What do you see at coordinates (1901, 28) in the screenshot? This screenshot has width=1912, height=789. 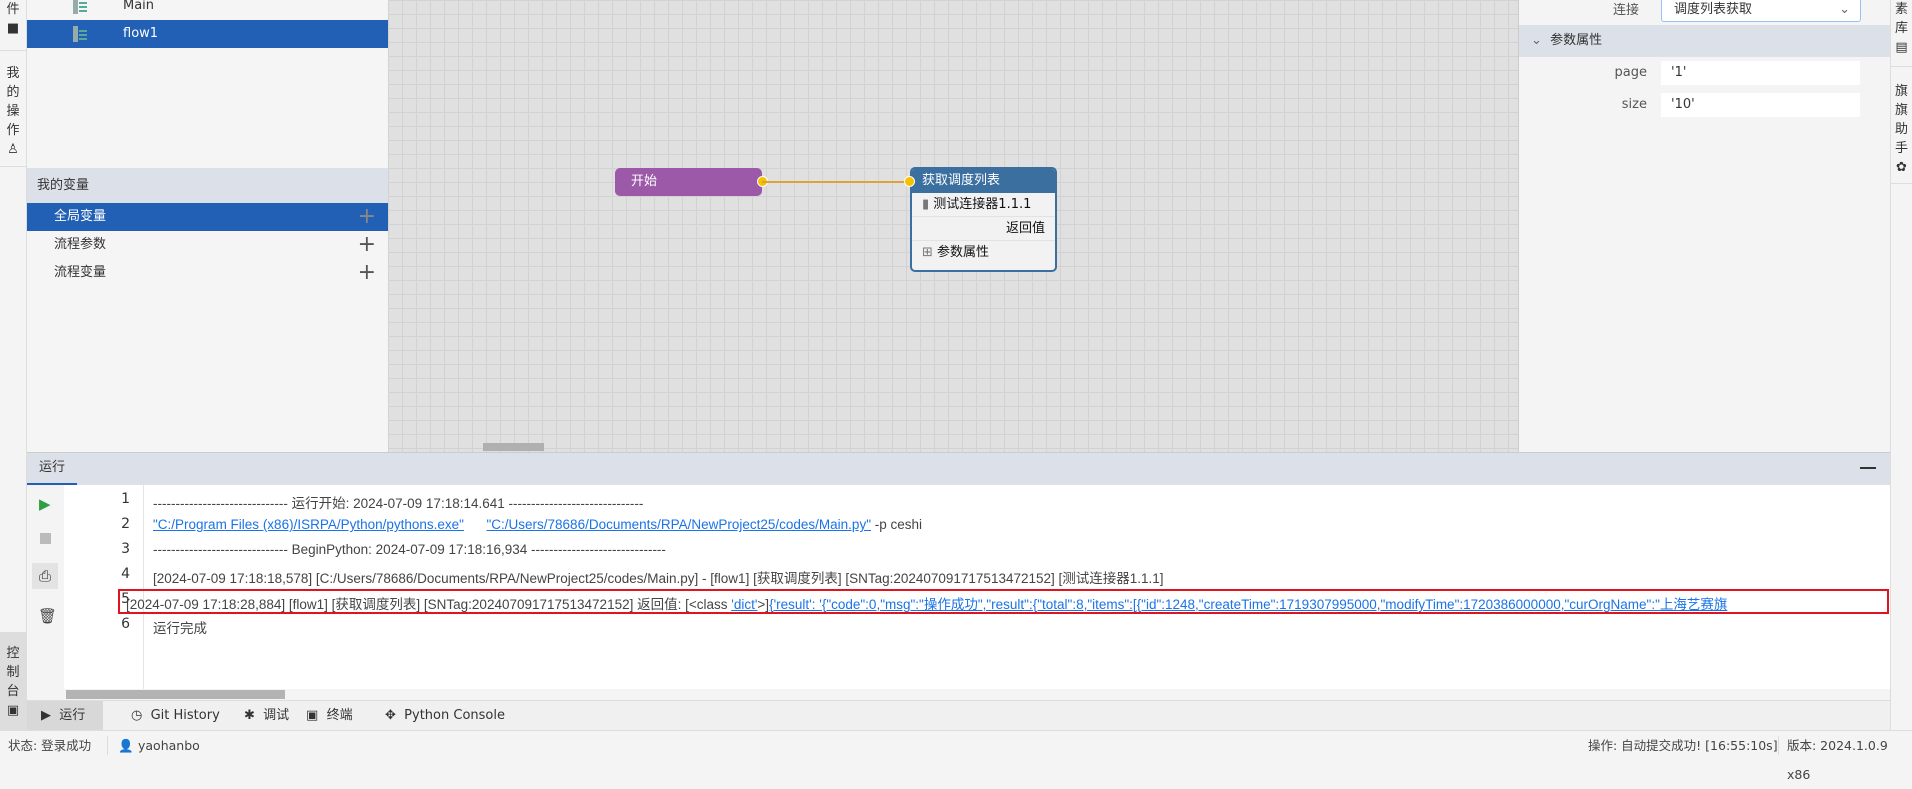 I see `element-library-tab: 素库 ▤` at bounding box center [1901, 28].